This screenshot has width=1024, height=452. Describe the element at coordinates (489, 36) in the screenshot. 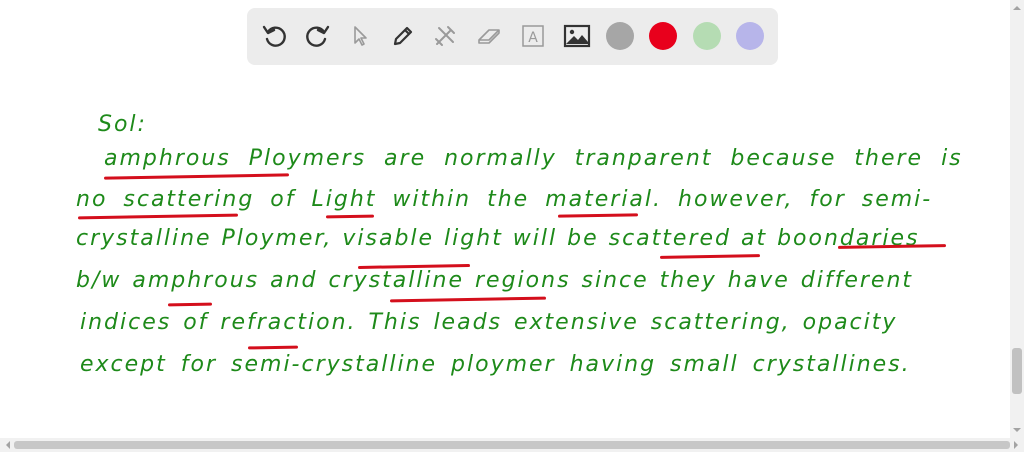

I see `eraser-icon` at that location.